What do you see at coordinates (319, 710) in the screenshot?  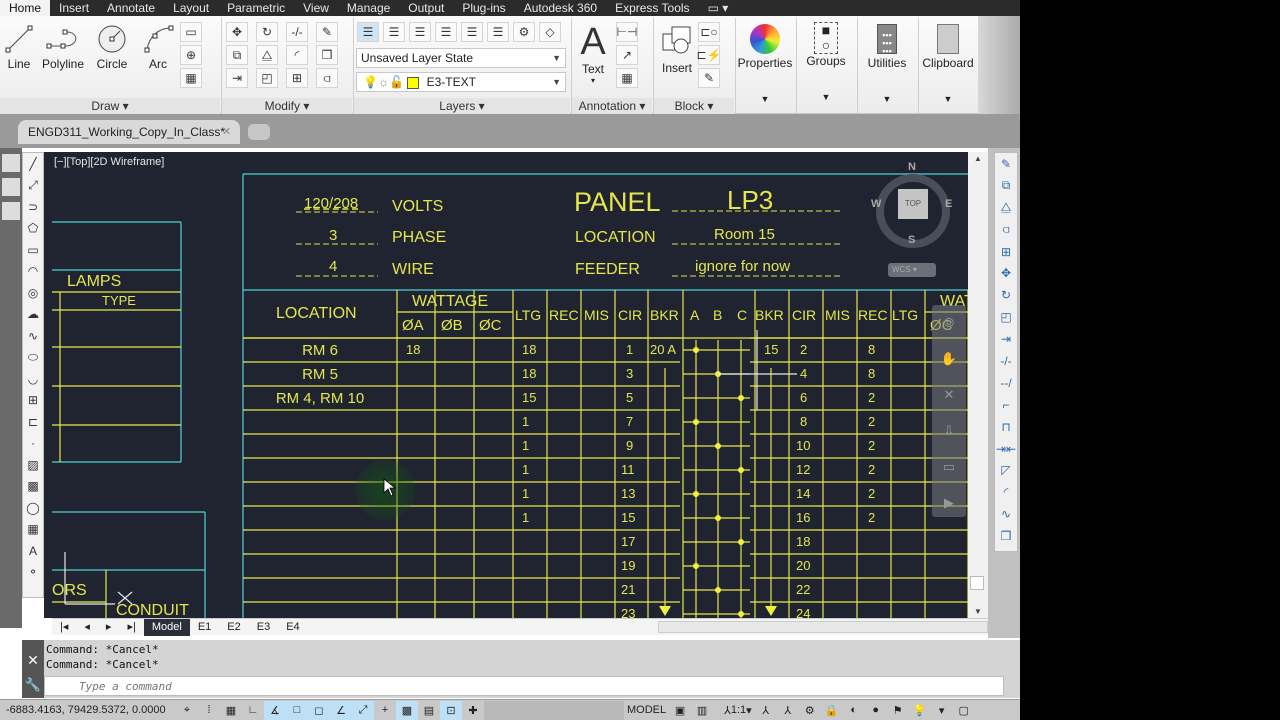 I see `3d-object-snap-icon: ◻` at bounding box center [319, 710].